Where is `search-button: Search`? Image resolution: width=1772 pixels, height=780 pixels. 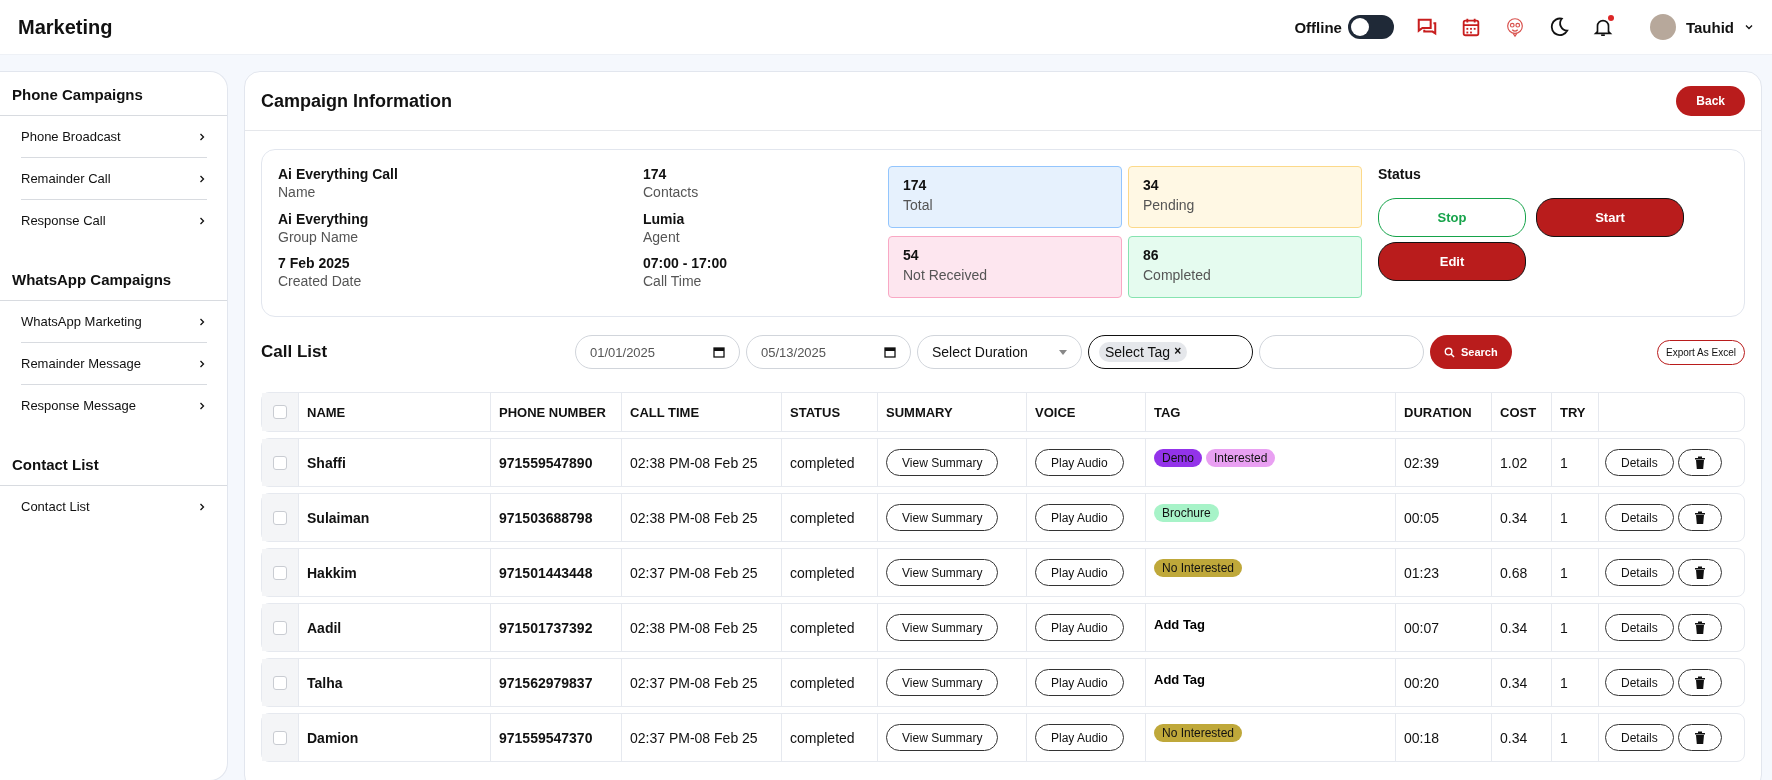 search-button: Search is located at coordinates (1471, 352).